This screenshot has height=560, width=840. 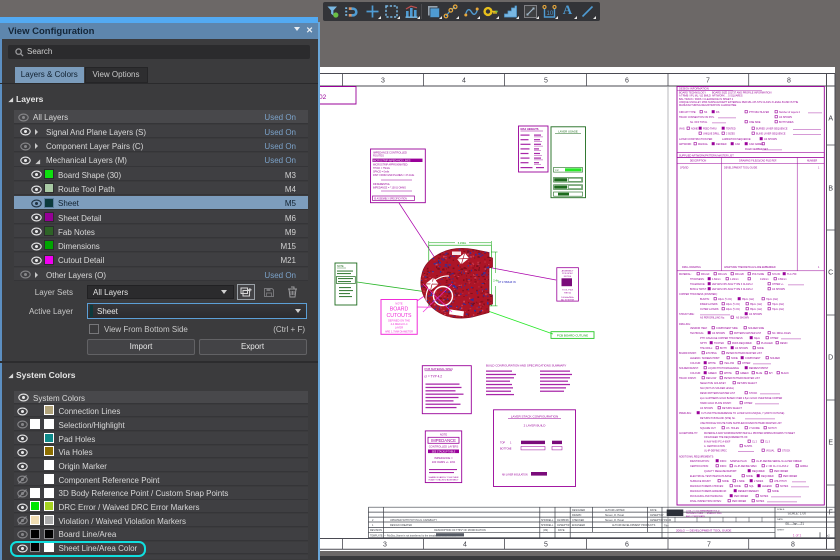 What do you see at coordinates (400, 316) in the screenshot?
I see `svg-text: CUTOUTS` at bounding box center [400, 316].